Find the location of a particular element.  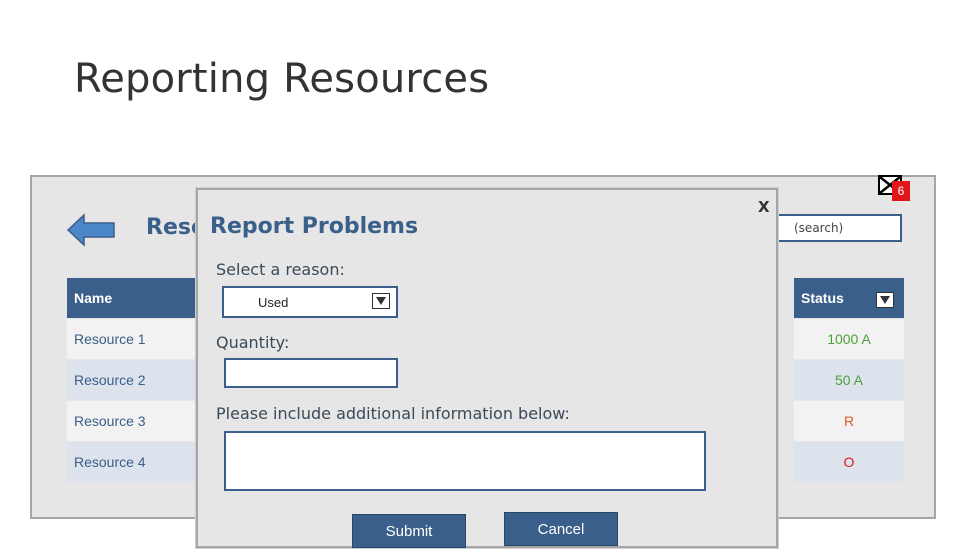

table-row: R is located at coordinates (849, 421).